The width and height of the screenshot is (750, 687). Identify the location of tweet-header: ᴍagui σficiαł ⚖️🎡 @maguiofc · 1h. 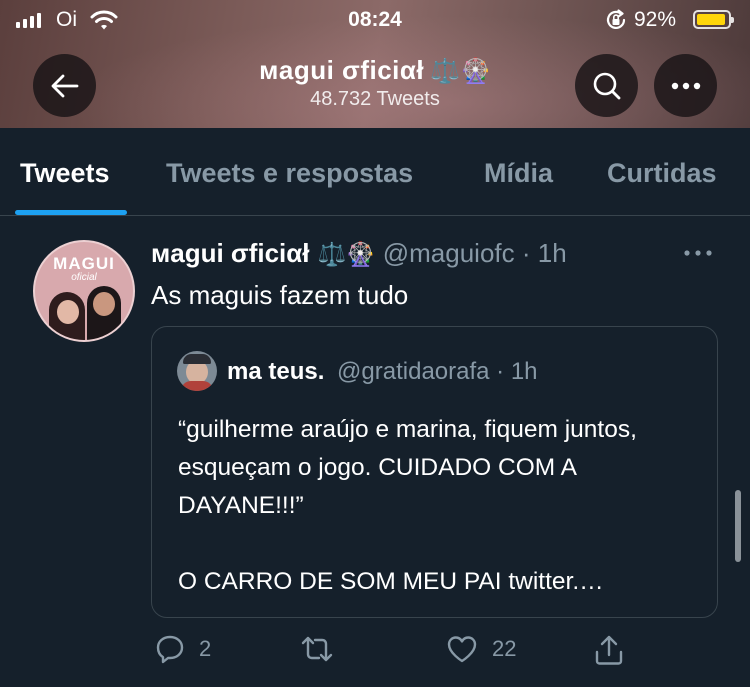
(359, 253).